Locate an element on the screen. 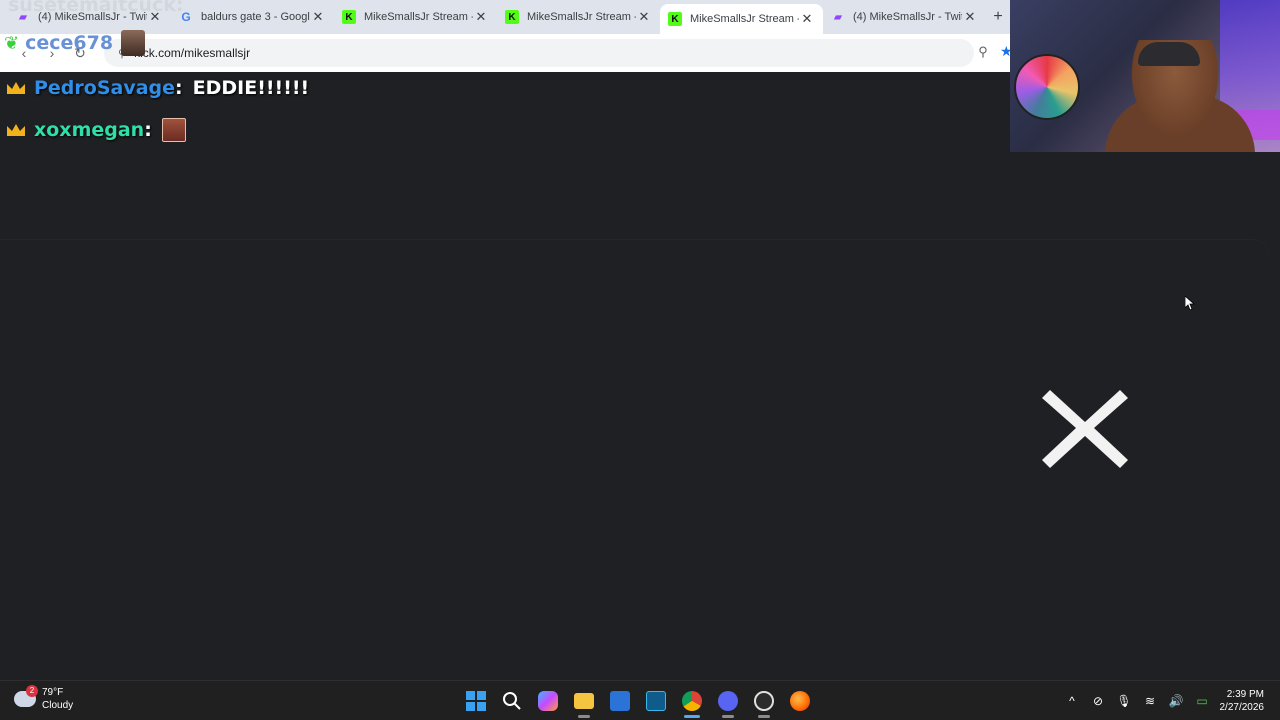  prize-wheel is located at coordinates (1047, 87).